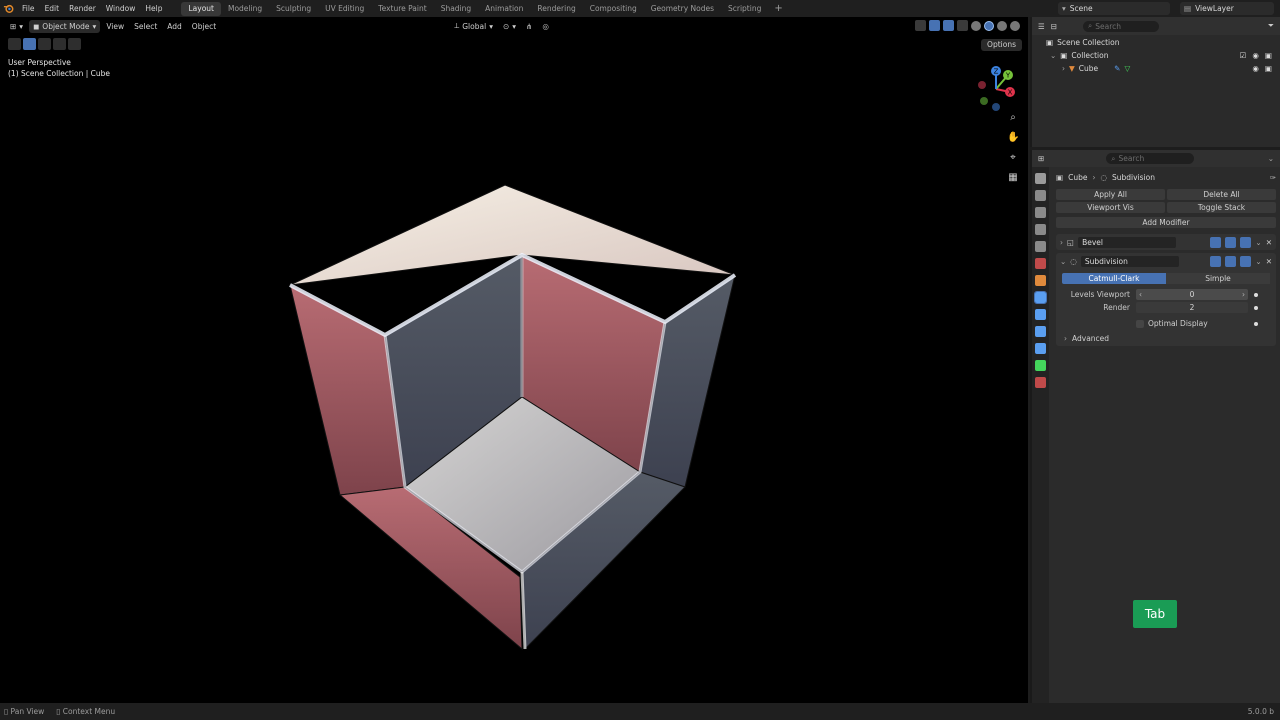 The height and width of the screenshot is (720, 1280). What do you see at coordinates (1216, 261) in the screenshot?
I see `edit-mode-toggle-icon` at bounding box center [1216, 261].